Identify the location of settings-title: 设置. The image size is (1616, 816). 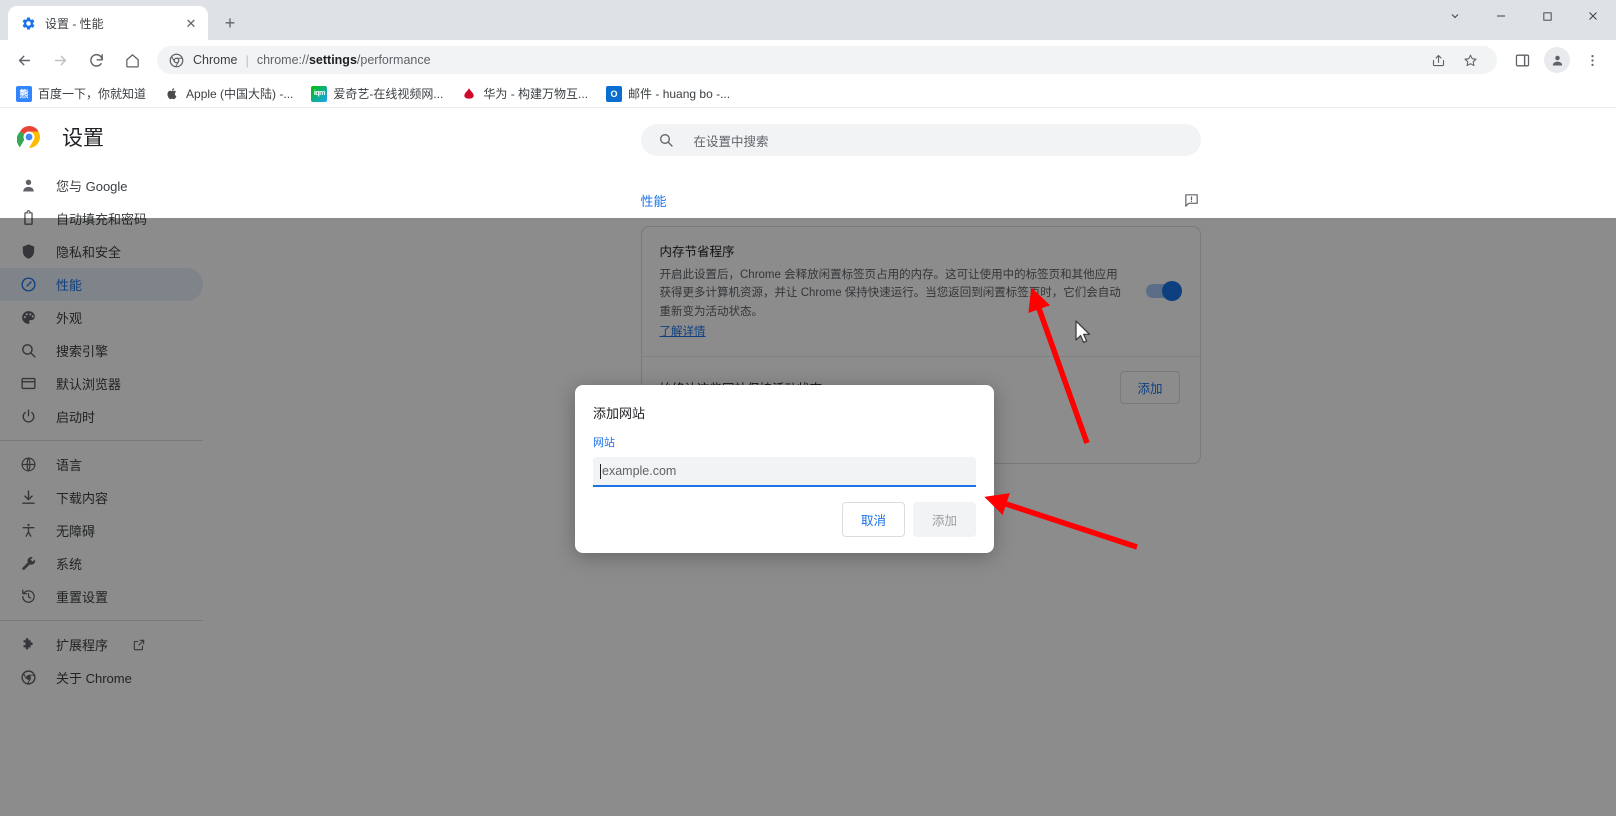
(83, 138).